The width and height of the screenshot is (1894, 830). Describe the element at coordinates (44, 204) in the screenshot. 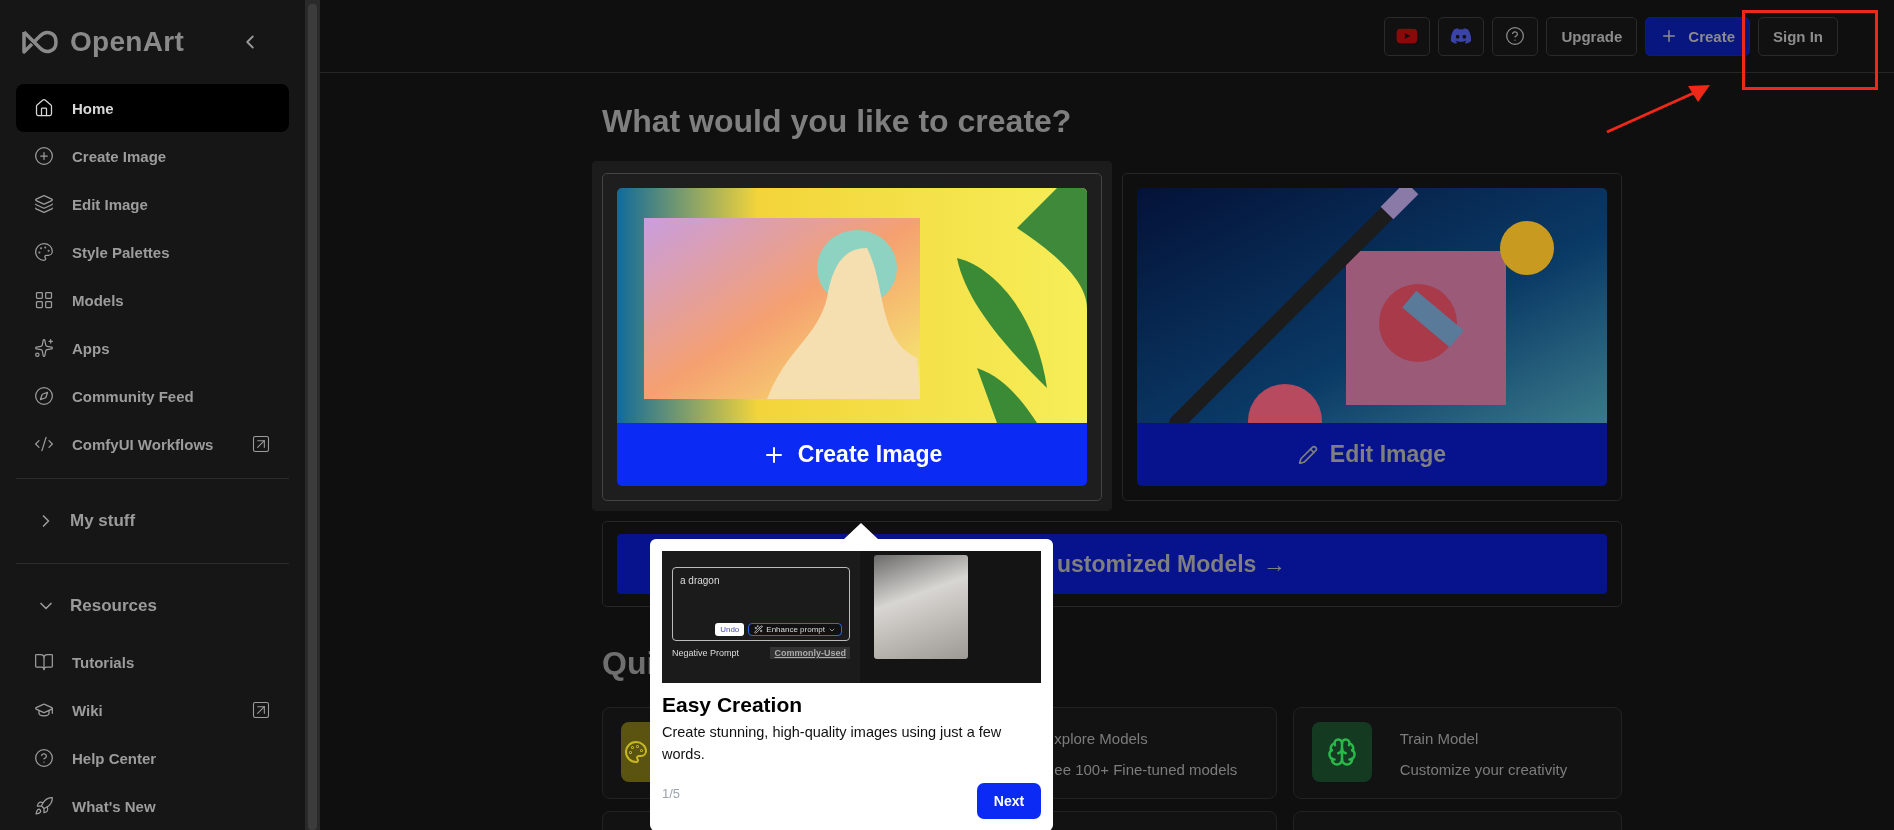

I see `layers-icon` at that location.